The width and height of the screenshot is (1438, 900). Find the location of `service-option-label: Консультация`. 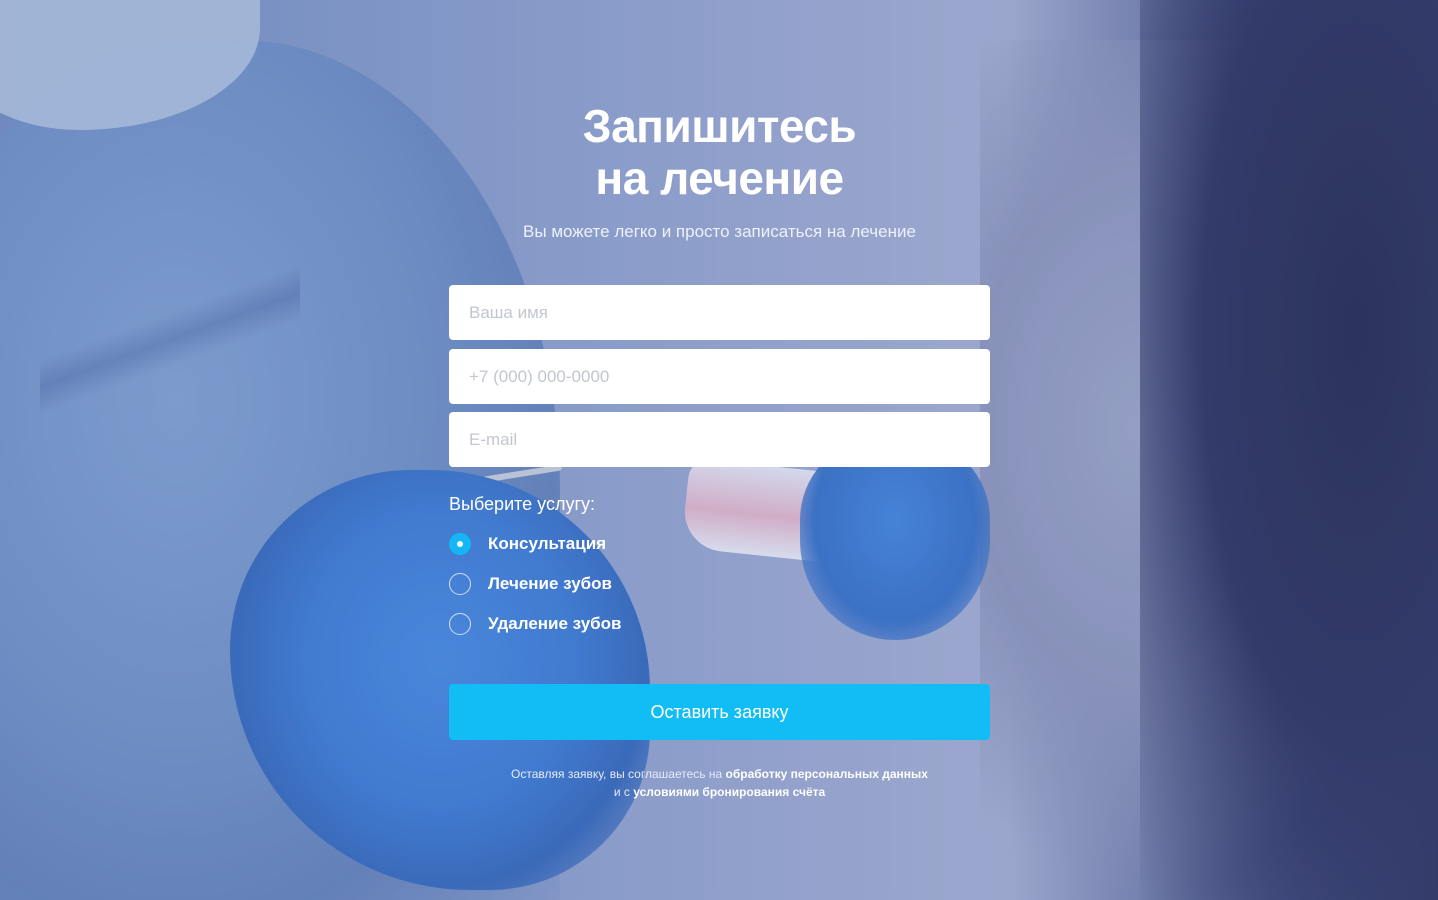

service-option-label: Консультация is located at coordinates (547, 543).